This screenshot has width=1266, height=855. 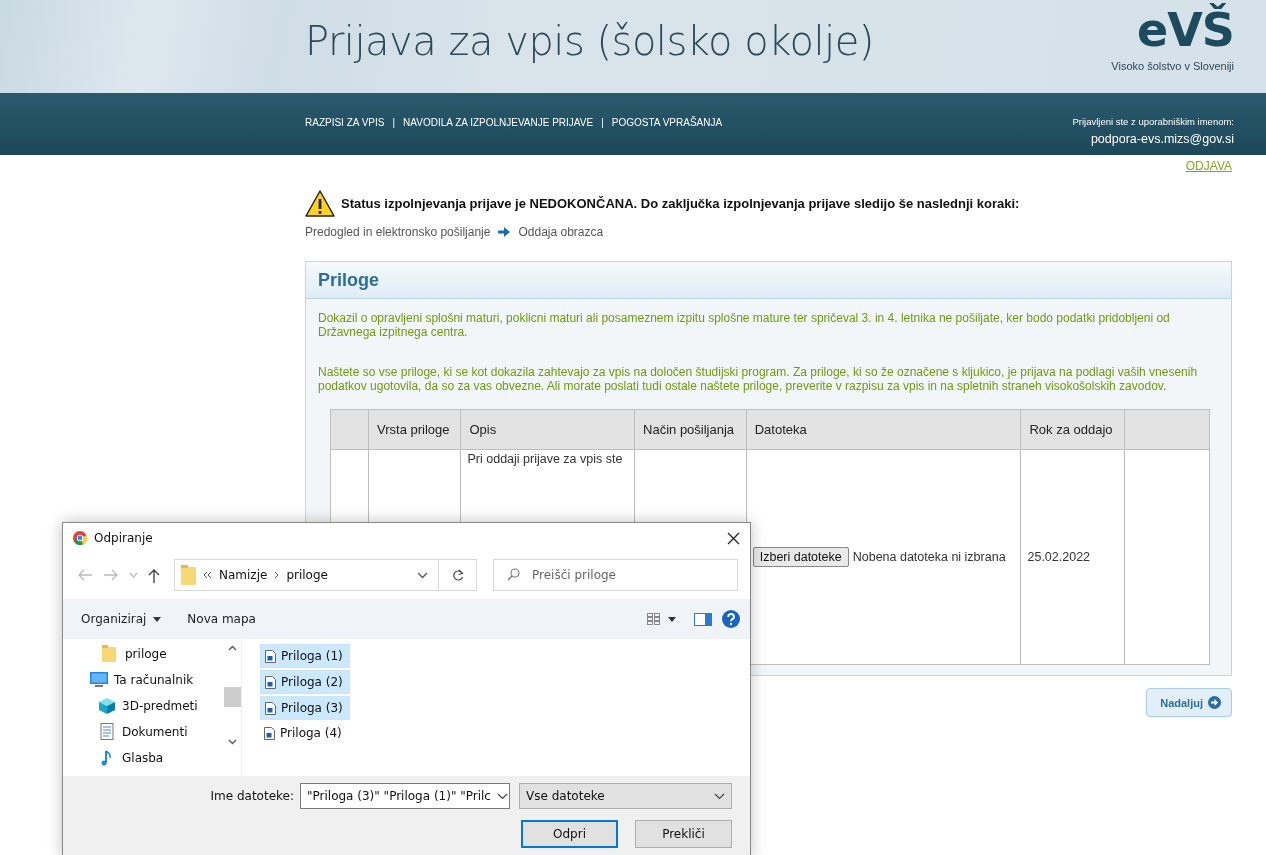 I want to click on breadcrumb-item: Namizje, so click(x=243, y=575).